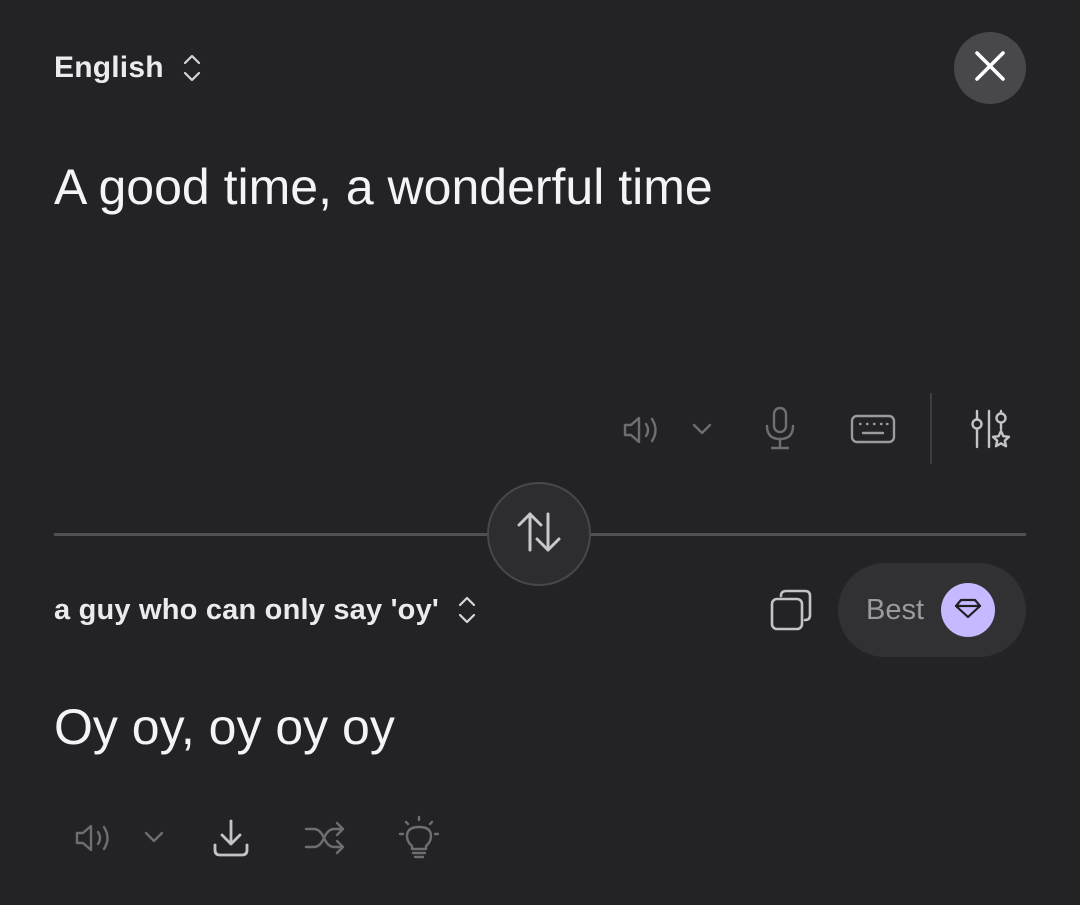  I want to click on divider-line-right, so click(807, 534).